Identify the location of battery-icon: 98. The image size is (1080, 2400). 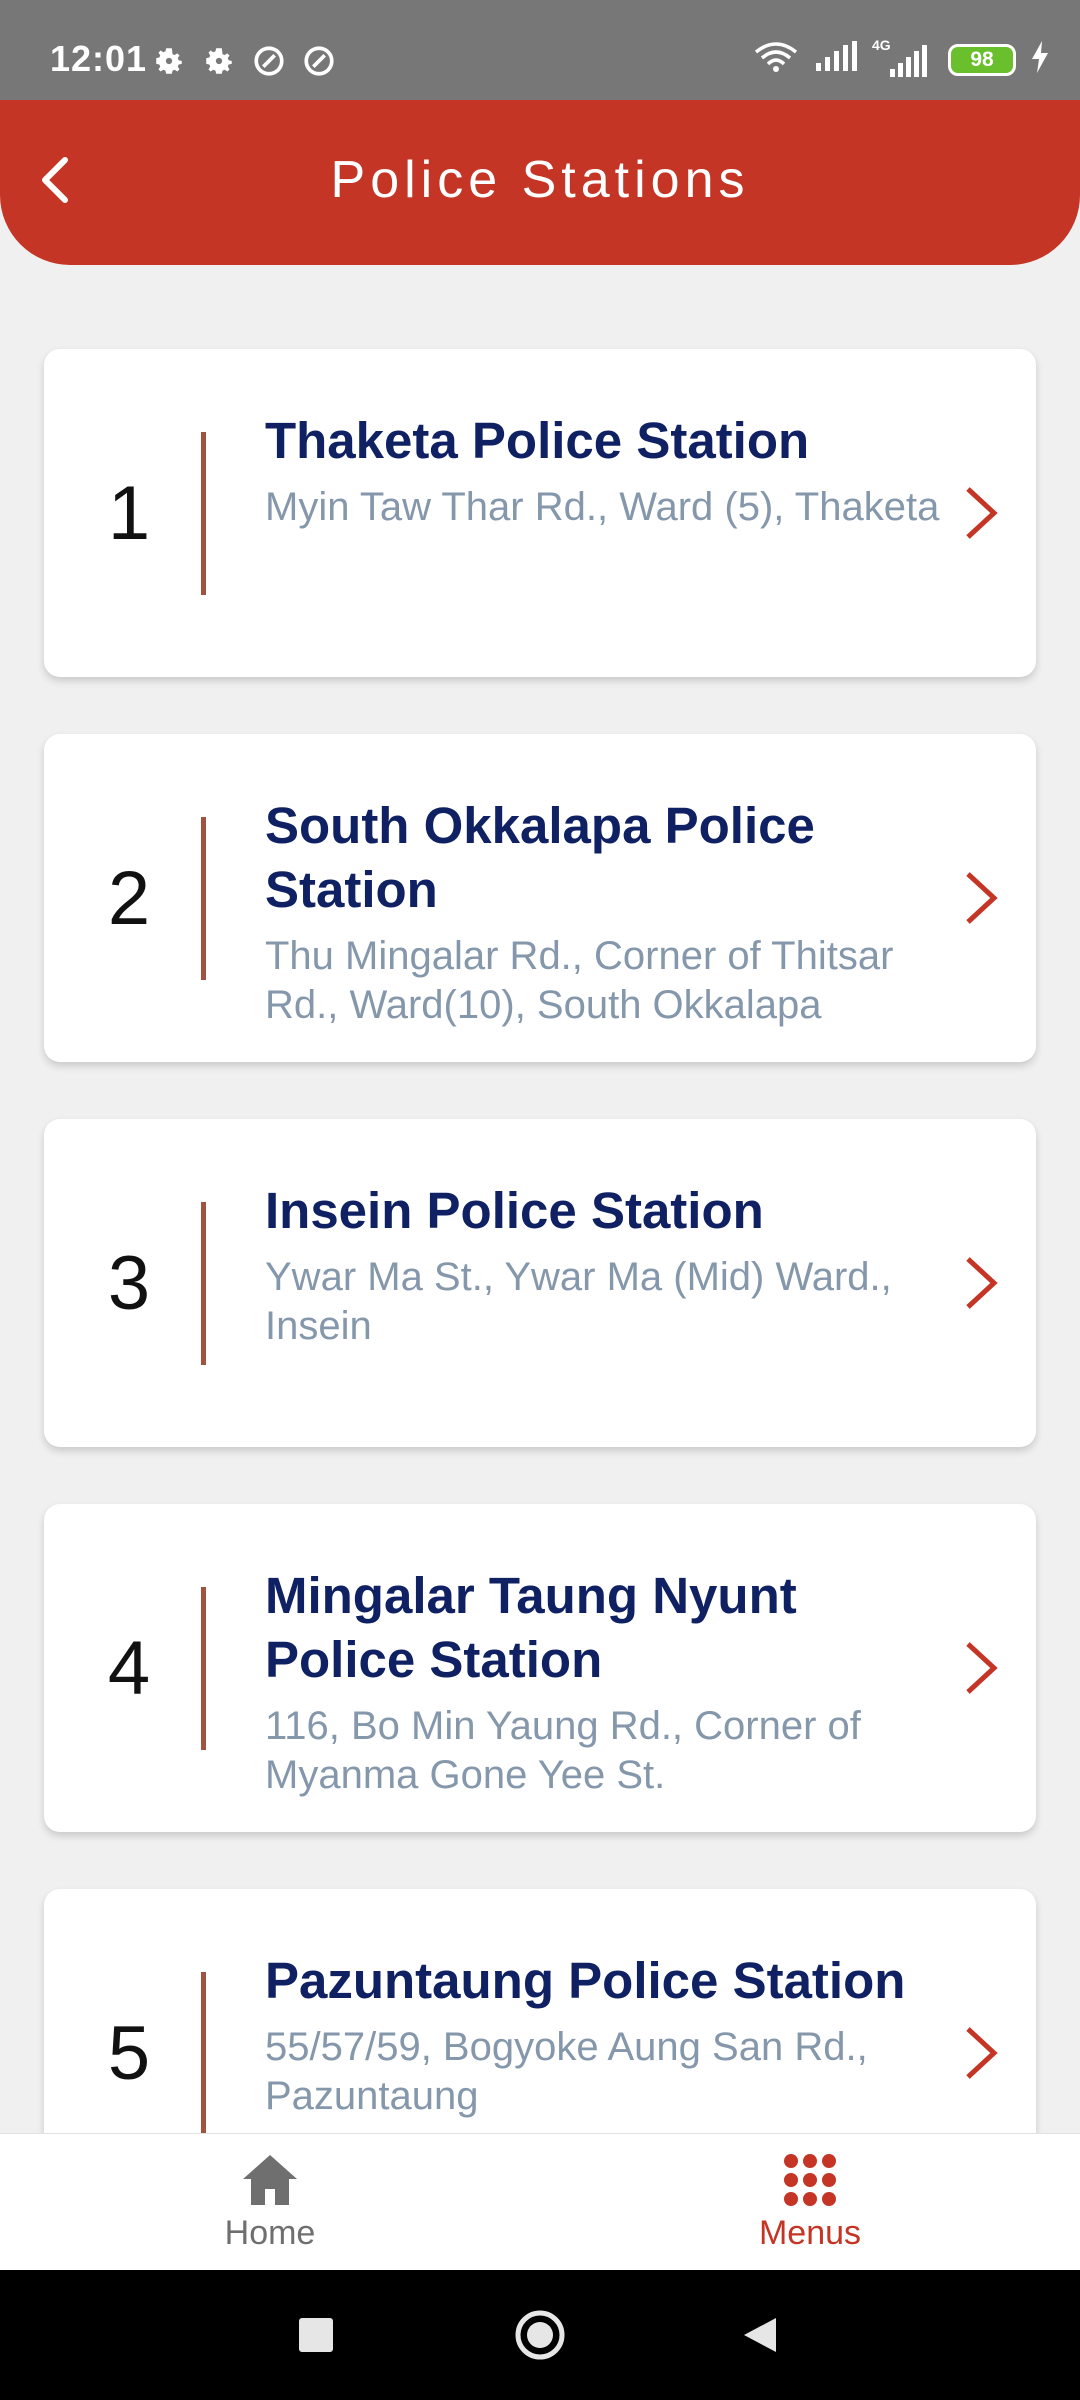
(982, 59).